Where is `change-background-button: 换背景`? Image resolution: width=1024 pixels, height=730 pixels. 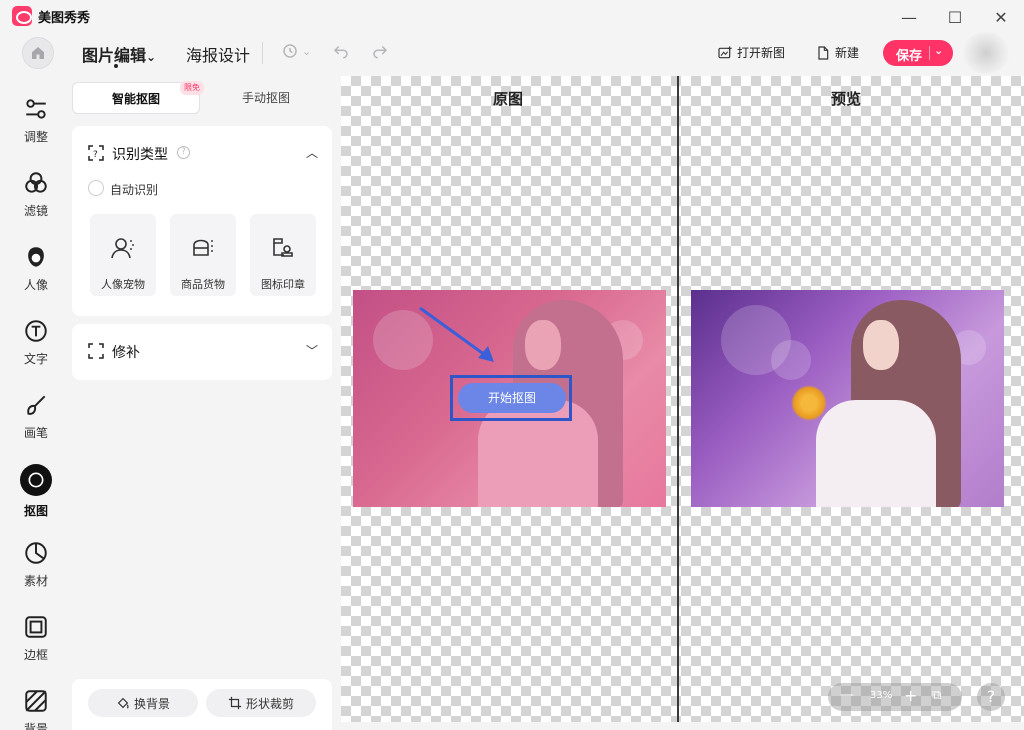
change-background-button: 换背景 is located at coordinates (143, 703).